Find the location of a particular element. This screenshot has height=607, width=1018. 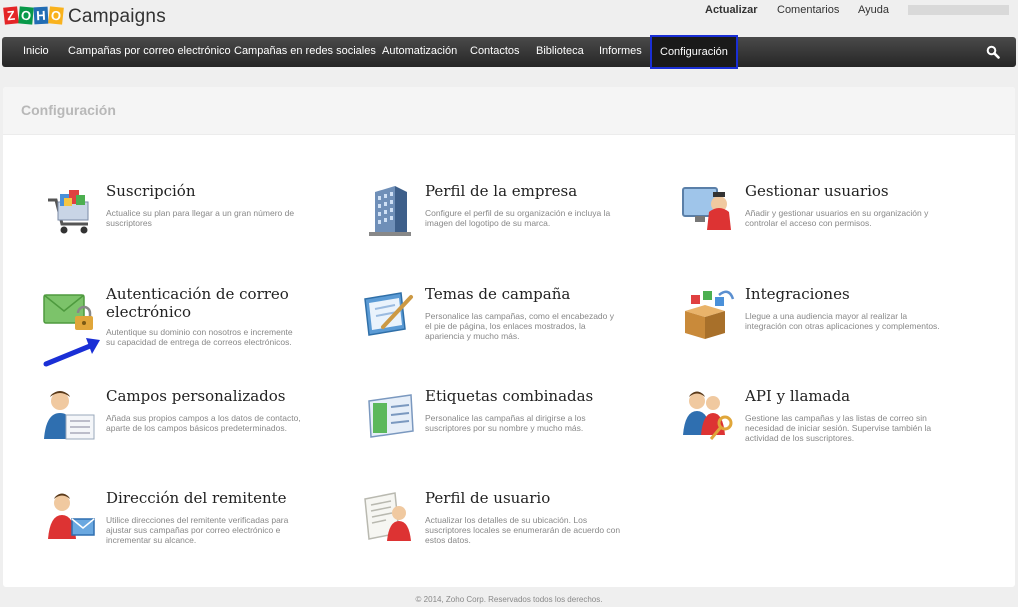

annotation-arrow-icon is located at coordinates (71, 352).